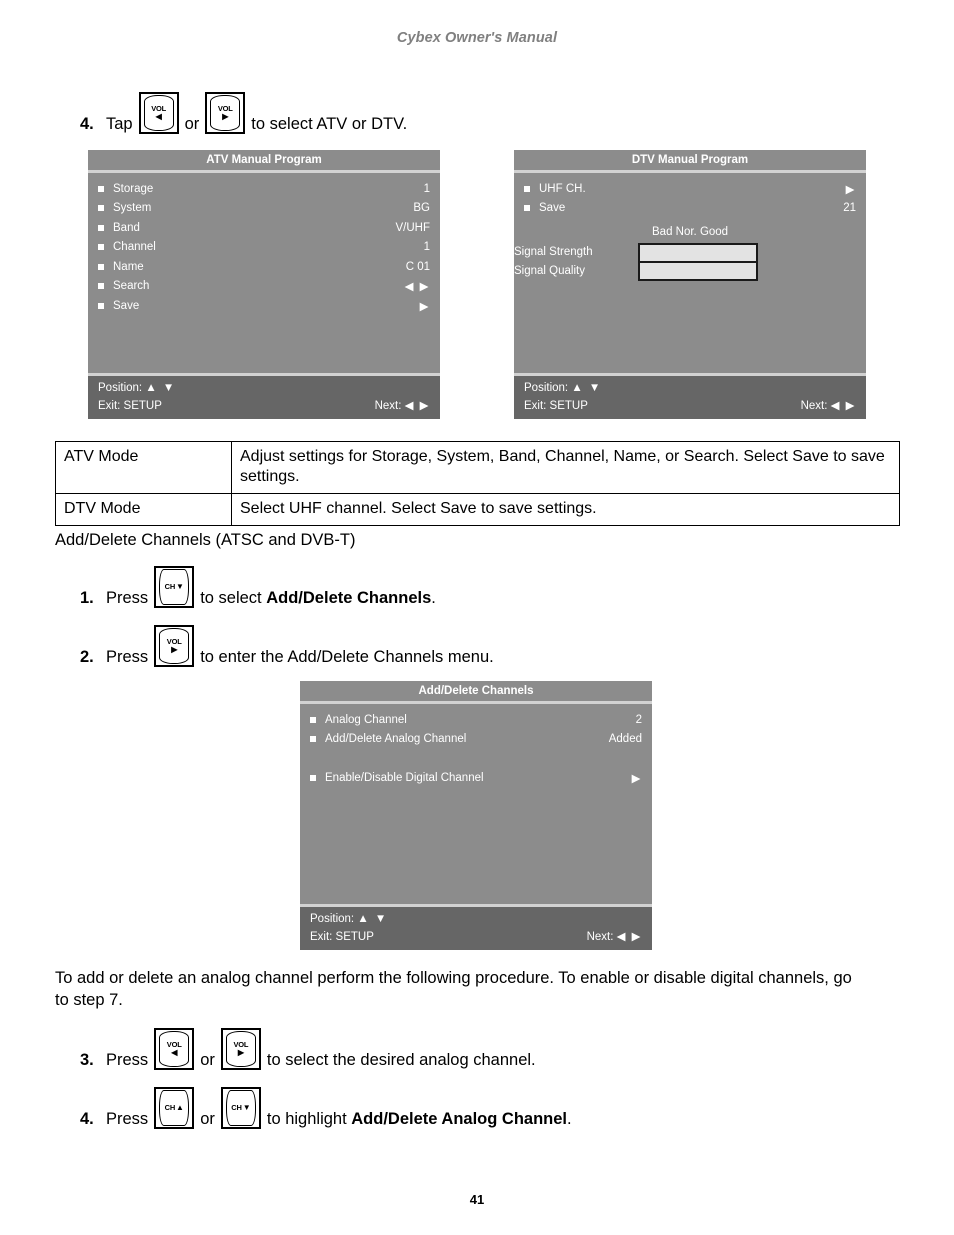  I want to click on atv-row-channel: Channel 1, so click(264, 248).